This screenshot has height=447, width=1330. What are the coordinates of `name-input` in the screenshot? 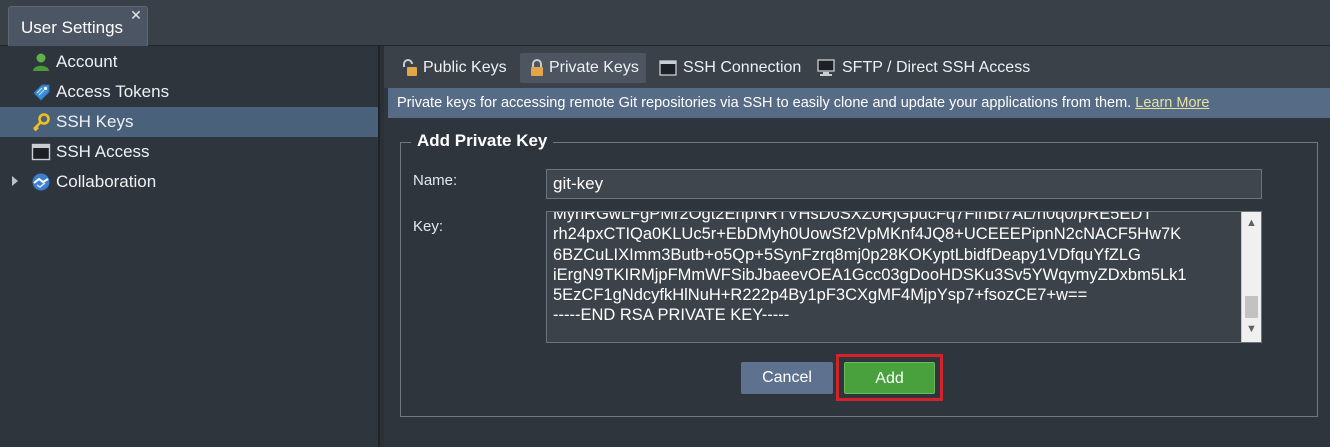 It's located at (904, 184).